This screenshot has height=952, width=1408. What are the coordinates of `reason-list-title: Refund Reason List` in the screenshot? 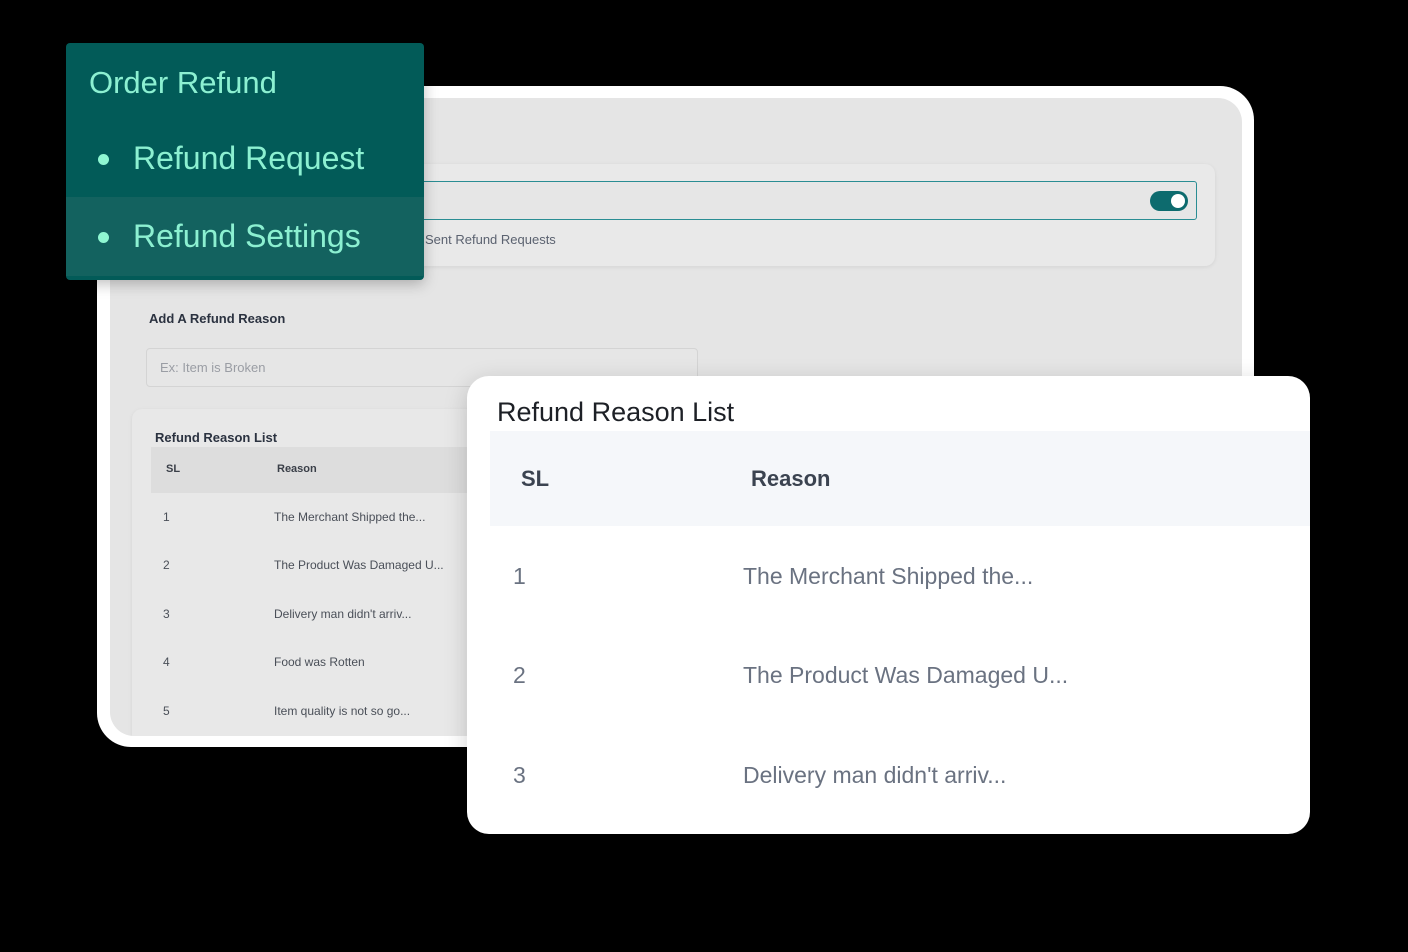 It's located at (616, 412).